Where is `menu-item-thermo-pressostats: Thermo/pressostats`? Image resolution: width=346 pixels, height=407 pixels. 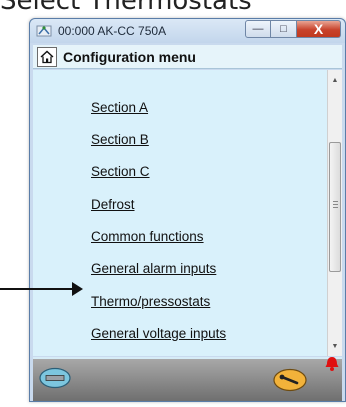 menu-item-thermo-pressostats: Thermo/pressostats is located at coordinates (150, 301).